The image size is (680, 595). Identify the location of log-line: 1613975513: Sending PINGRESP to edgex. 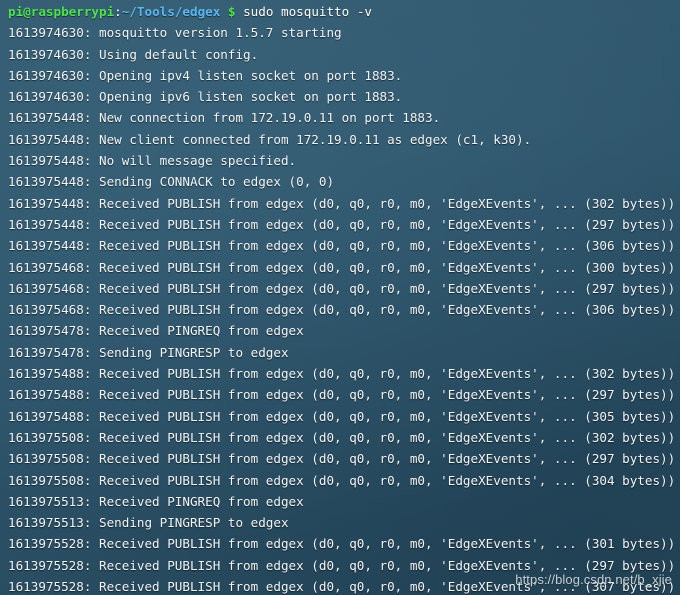
(148, 523).